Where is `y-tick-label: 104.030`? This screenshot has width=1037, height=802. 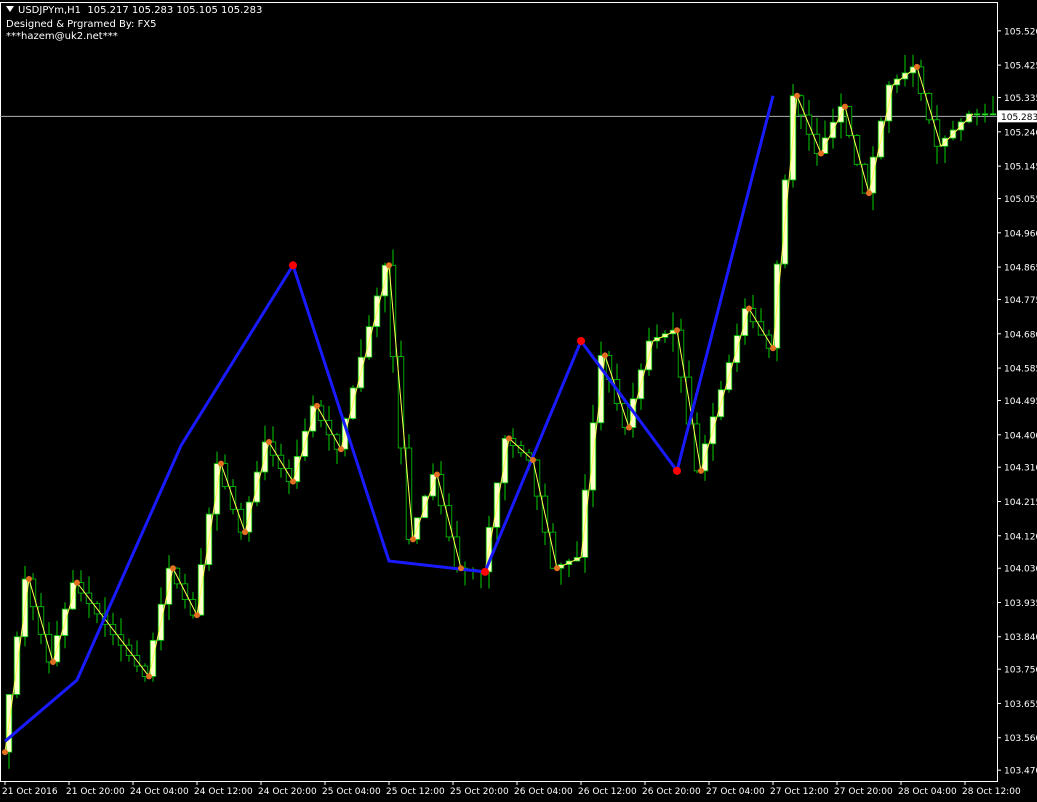
y-tick-label: 104.030 is located at coordinates (1020, 570).